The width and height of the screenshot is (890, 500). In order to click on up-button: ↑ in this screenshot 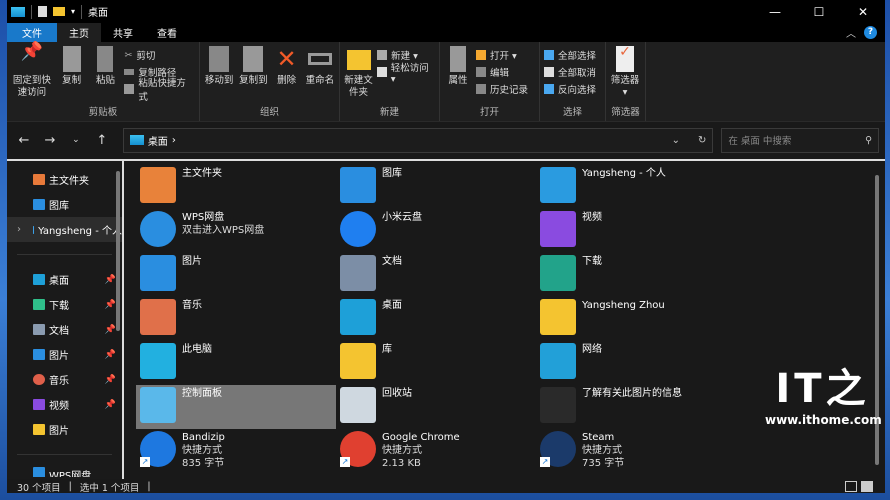, I will do `click(102, 140)`.